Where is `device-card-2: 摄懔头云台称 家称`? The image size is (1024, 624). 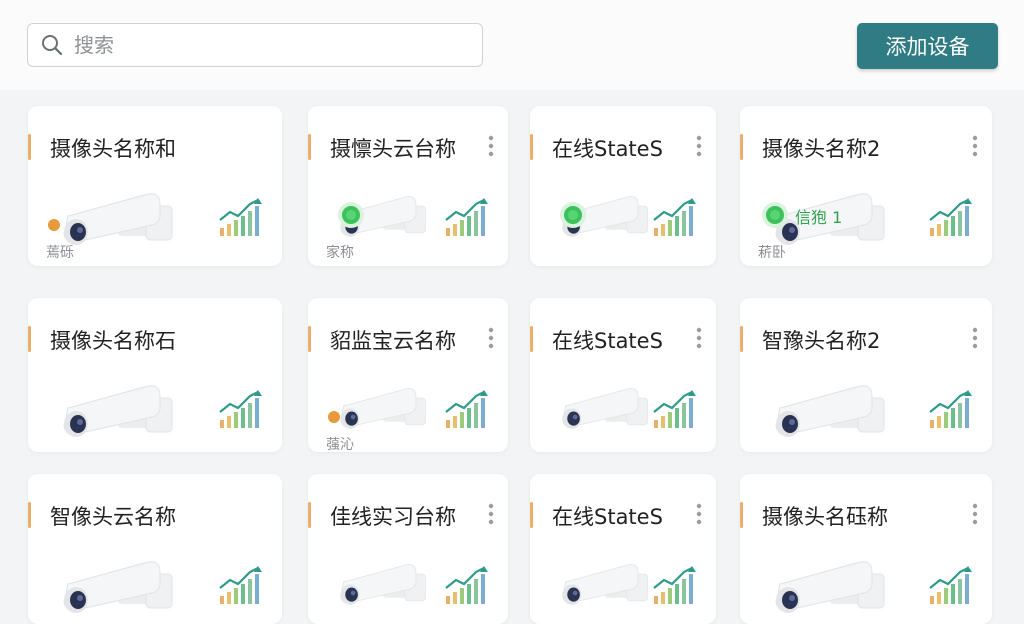 device-card-2: 摄懔头云台称 家称 is located at coordinates (408, 186).